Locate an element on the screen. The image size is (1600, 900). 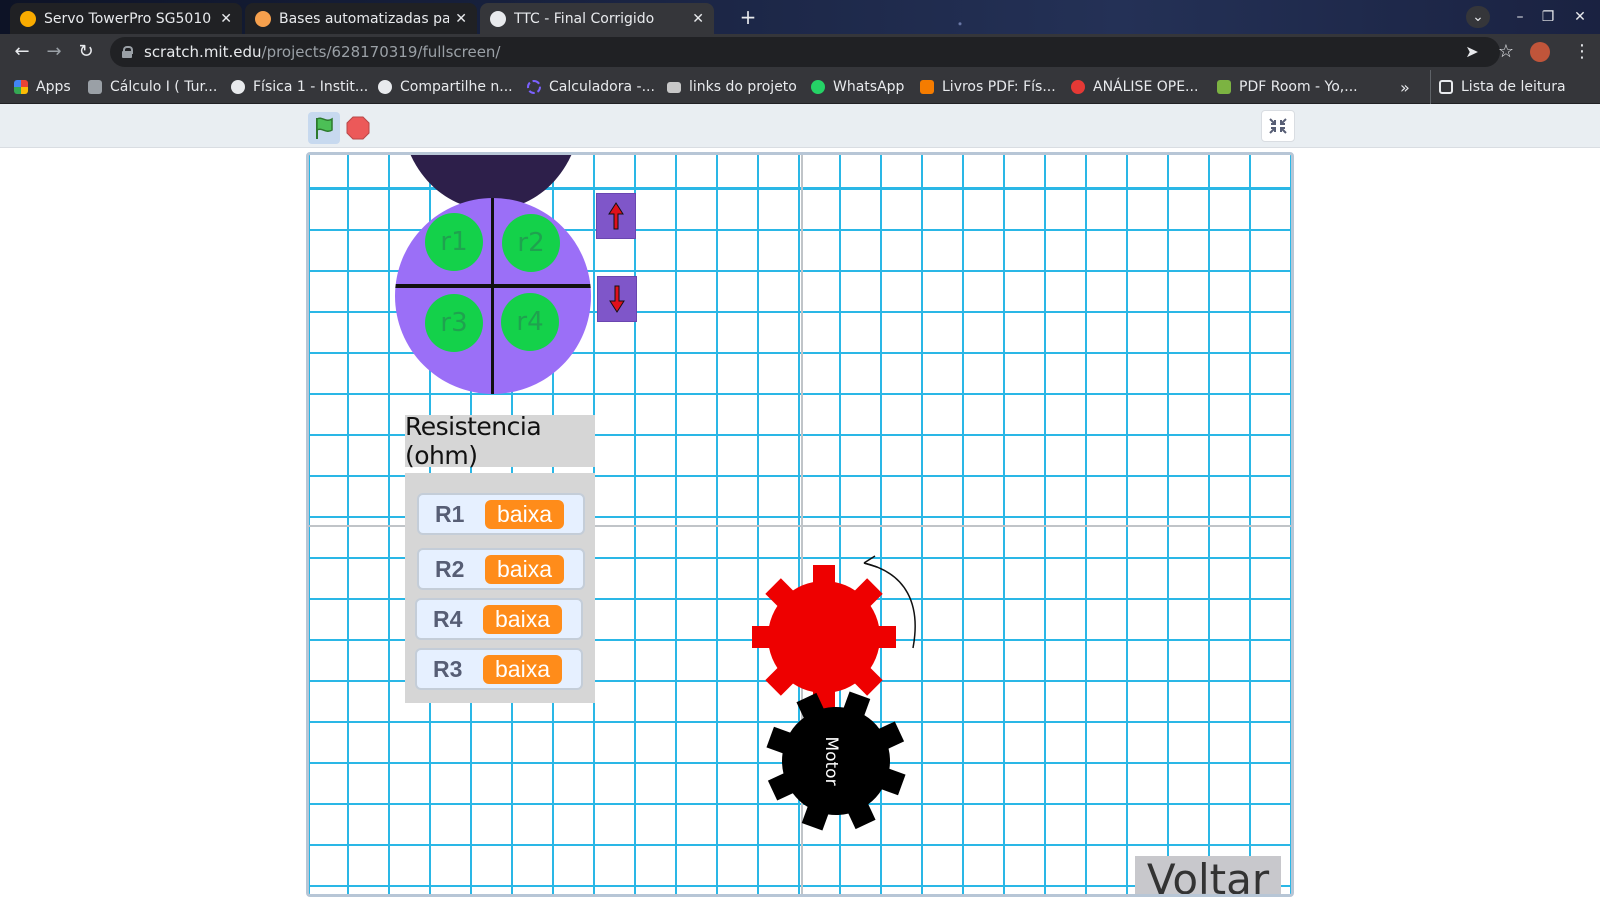
tab-label: Bases automatizadas pai is located at coordinates (364, 18).